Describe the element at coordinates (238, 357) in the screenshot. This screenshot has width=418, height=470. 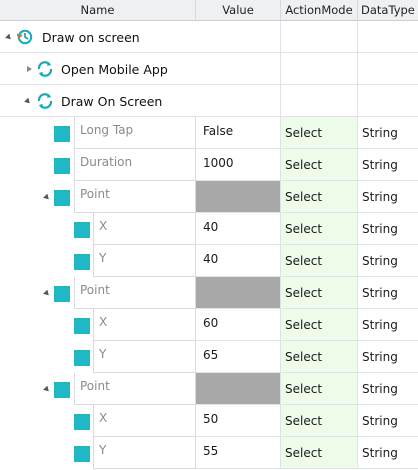
I see `value-cell: 65` at that location.